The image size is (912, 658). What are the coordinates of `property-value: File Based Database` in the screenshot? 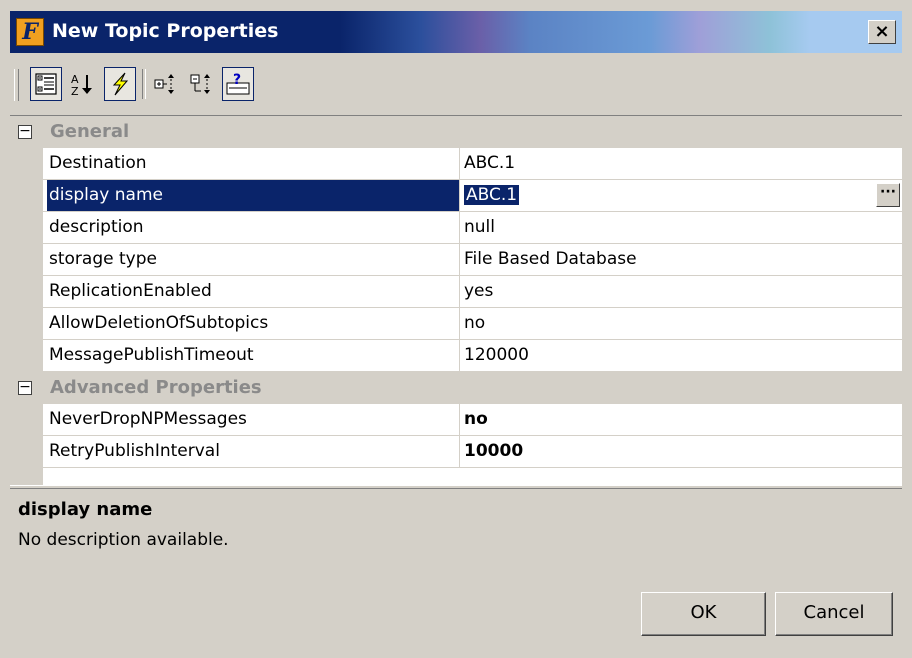 It's located at (683, 259).